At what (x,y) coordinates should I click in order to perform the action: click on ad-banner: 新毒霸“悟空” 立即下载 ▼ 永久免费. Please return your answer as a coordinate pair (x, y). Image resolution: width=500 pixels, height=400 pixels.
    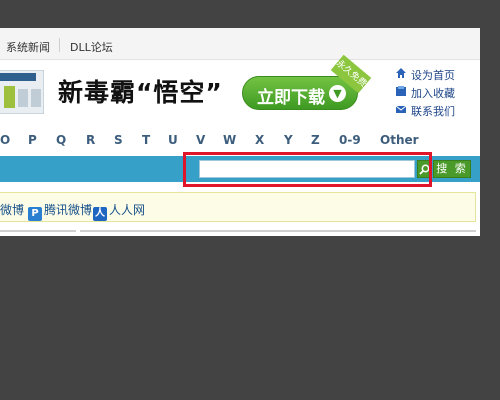
    Looking at the image, I should click on (212, 87).